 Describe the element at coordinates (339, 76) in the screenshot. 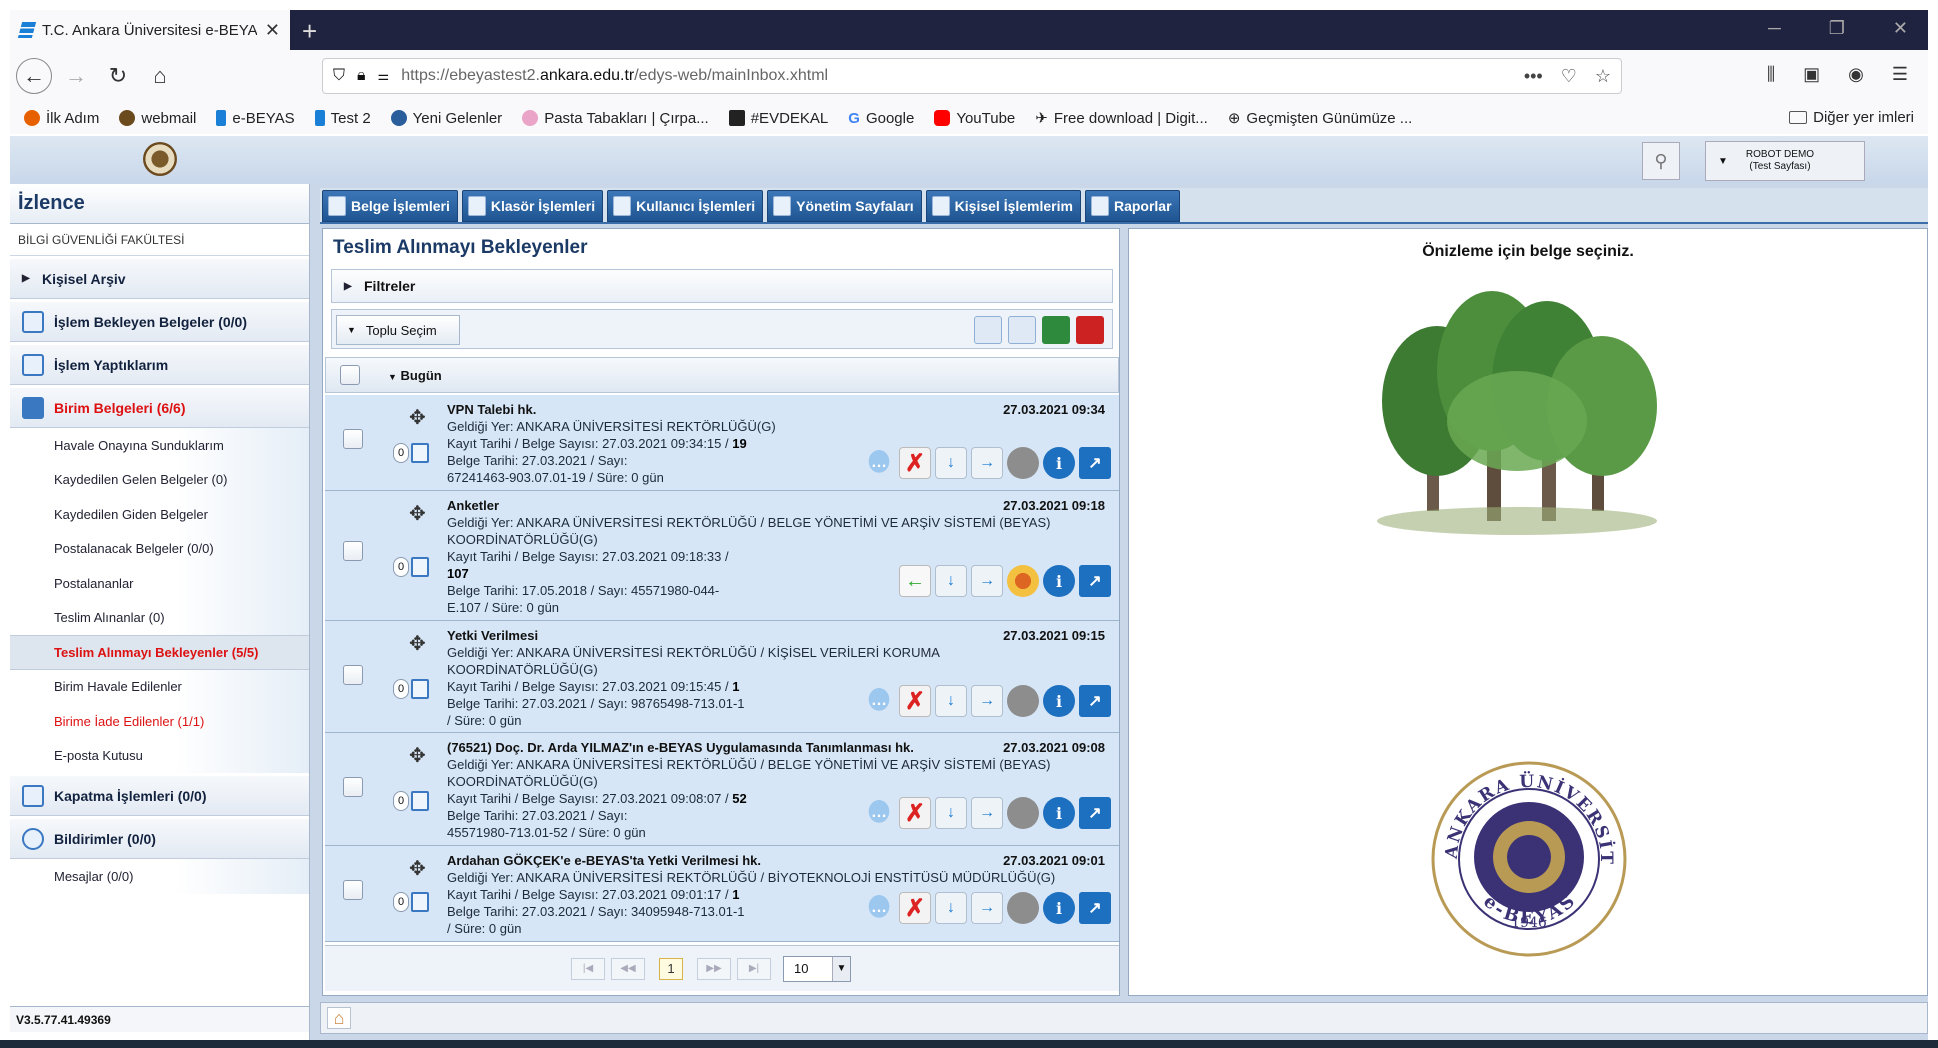

I see `shield-icon: ⛉` at that location.